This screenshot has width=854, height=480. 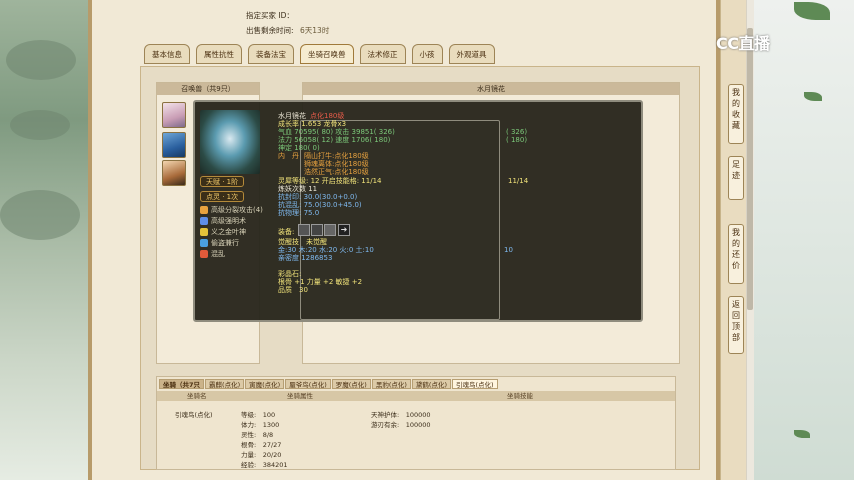 What do you see at coordinates (475, 384) in the screenshot?
I see `mount-tab-active: 引魂鸟(点化)` at bounding box center [475, 384].